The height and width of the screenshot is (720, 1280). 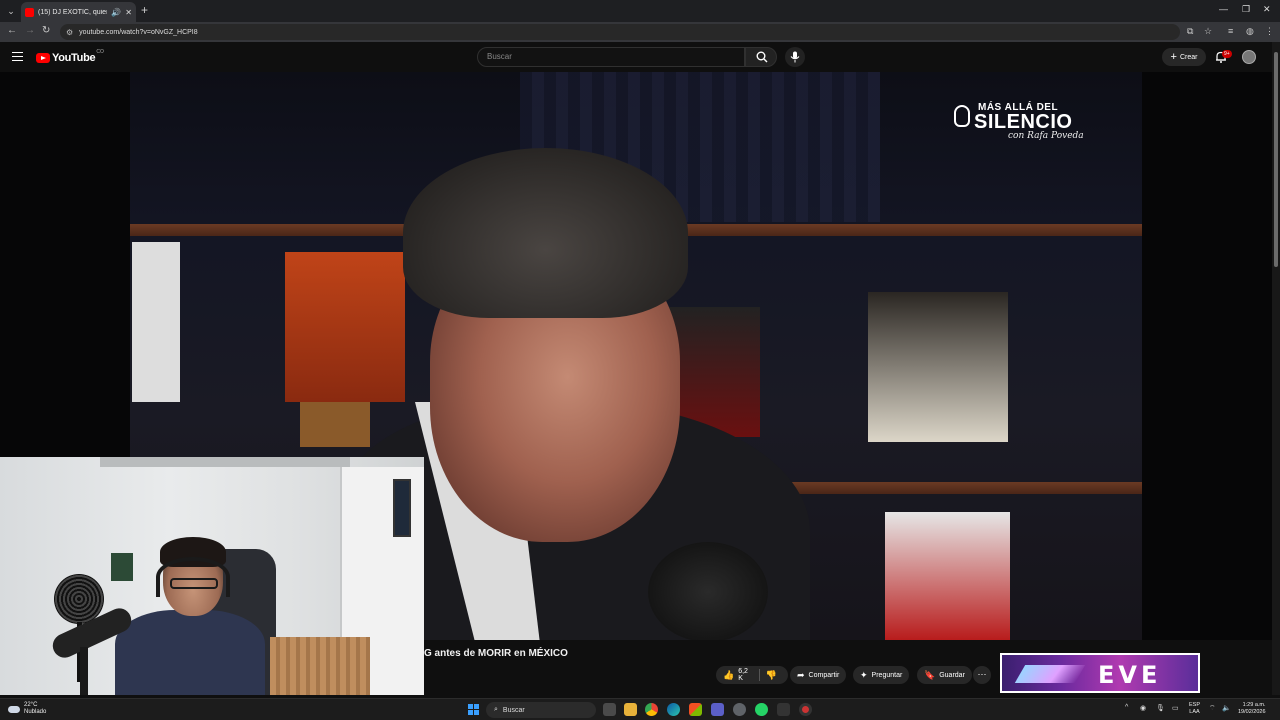 What do you see at coordinates (1249, 57) in the screenshot?
I see `account-avatar` at bounding box center [1249, 57].